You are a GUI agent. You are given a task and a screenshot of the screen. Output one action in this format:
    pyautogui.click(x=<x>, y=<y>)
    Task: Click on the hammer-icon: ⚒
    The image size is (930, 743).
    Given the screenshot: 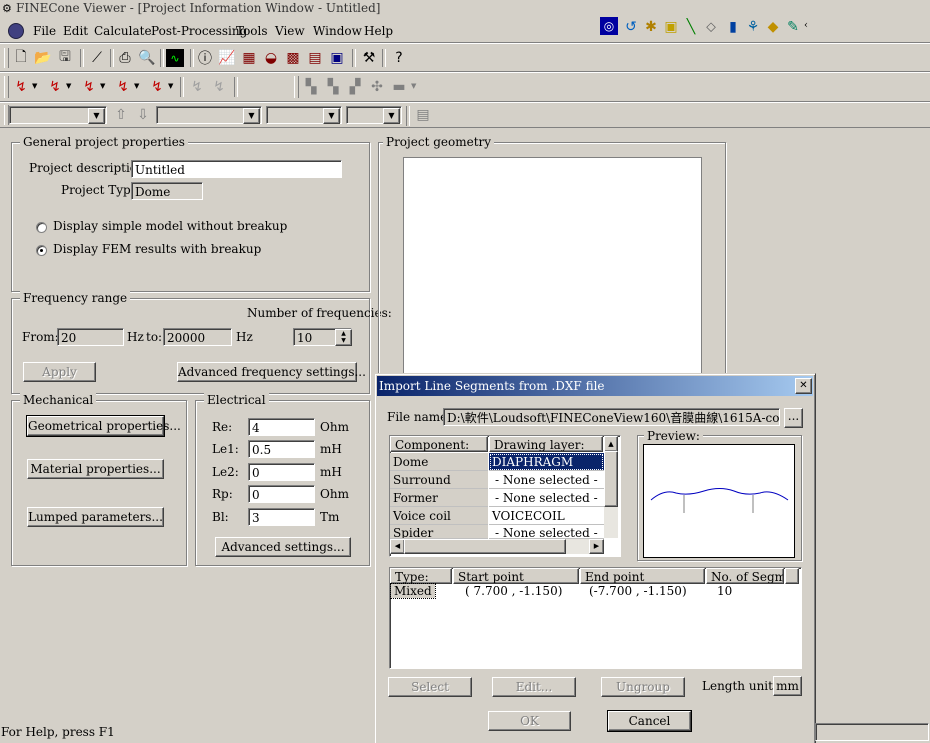 What is the action you would take?
    pyautogui.click(x=369, y=58)
    